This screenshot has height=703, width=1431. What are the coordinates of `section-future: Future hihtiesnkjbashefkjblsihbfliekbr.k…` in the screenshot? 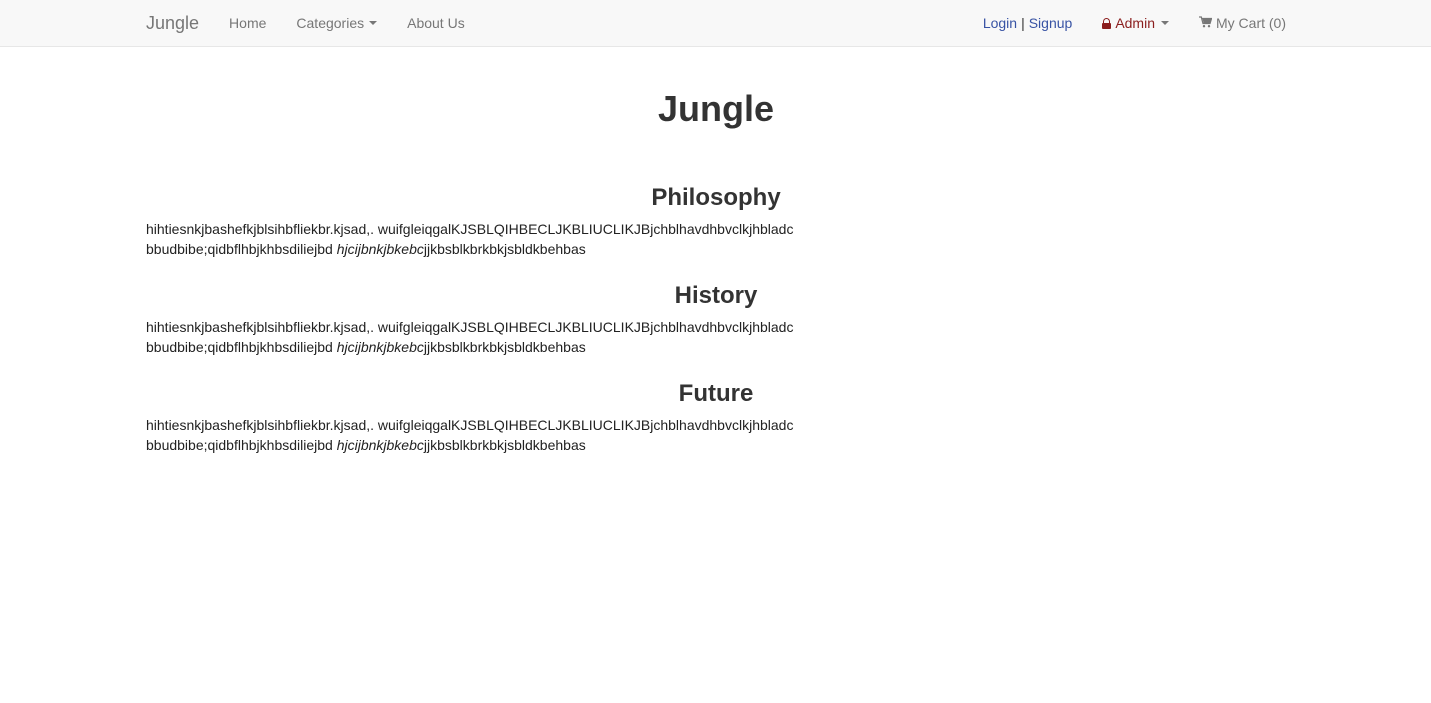 It's located at (716, 416).